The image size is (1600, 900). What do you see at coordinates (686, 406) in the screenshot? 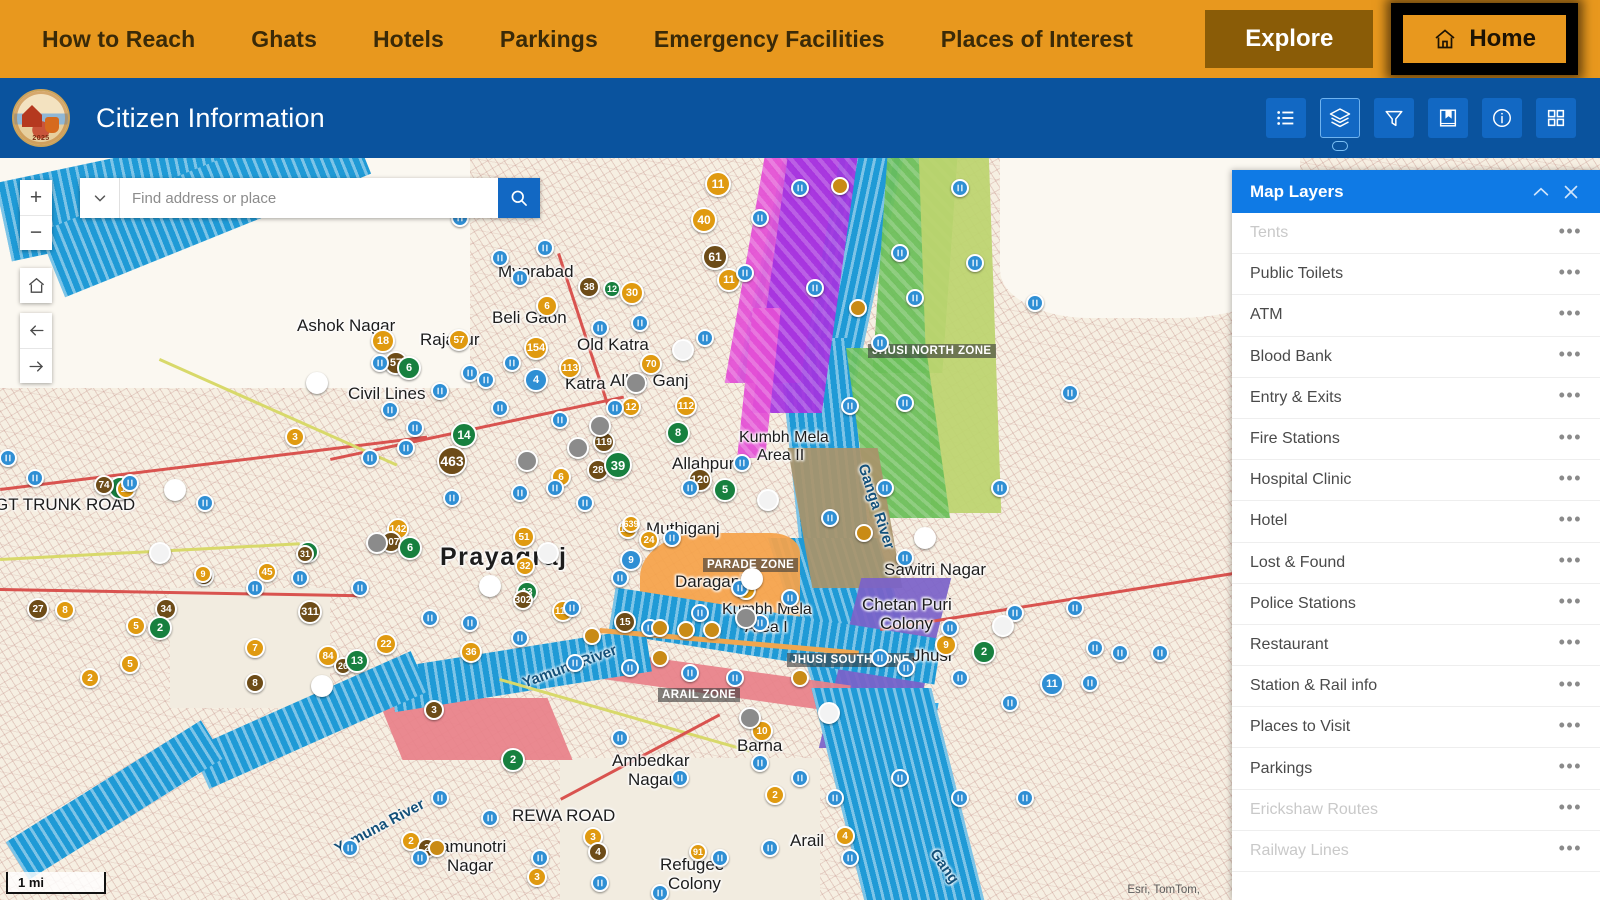
I see `map-cluster-marker: 112` at bounding box center [686, 406].